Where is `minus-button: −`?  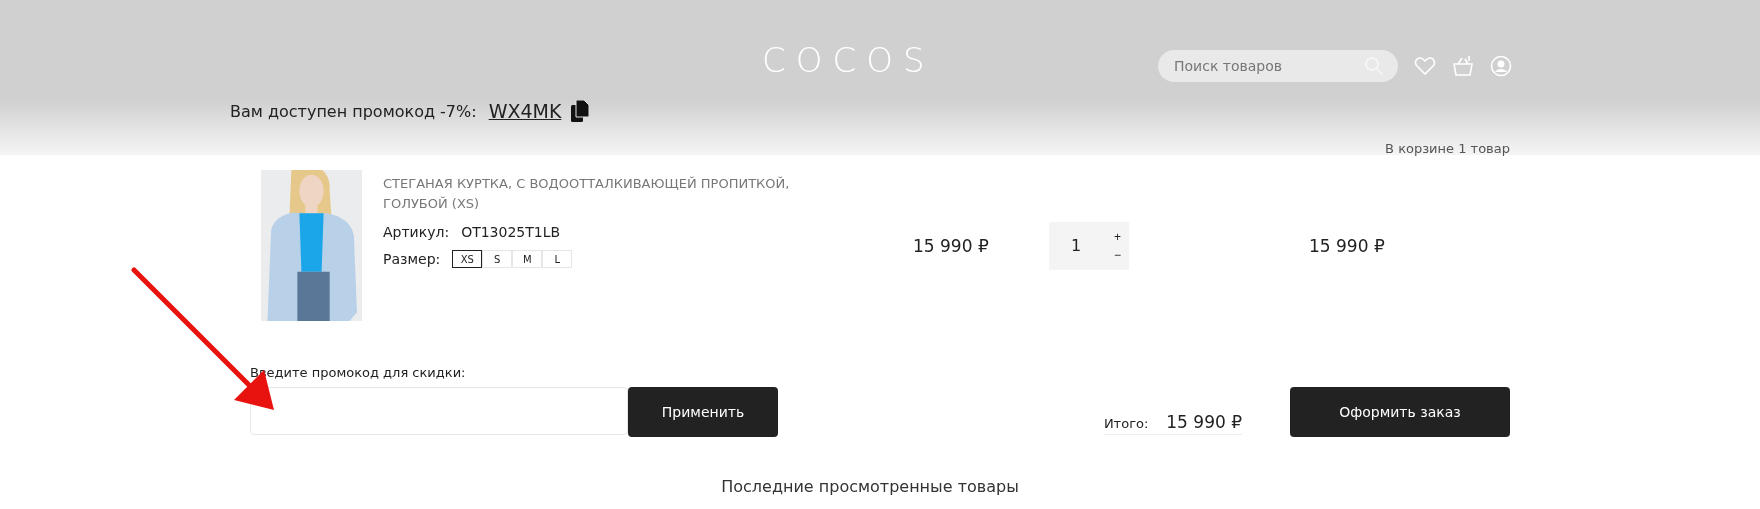 minus-button: − is located at coordinates (1117, 254).